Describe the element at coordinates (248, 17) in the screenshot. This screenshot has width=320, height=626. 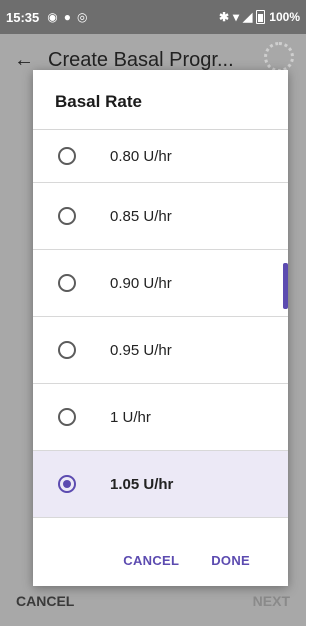
I see `signal-icon: ◢` at that location.